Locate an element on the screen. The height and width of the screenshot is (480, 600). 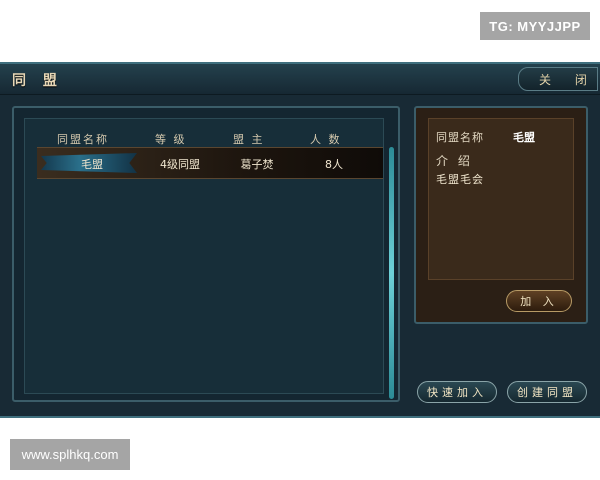
row-leader: 葛子焚 is located at coordinates (257, 164).